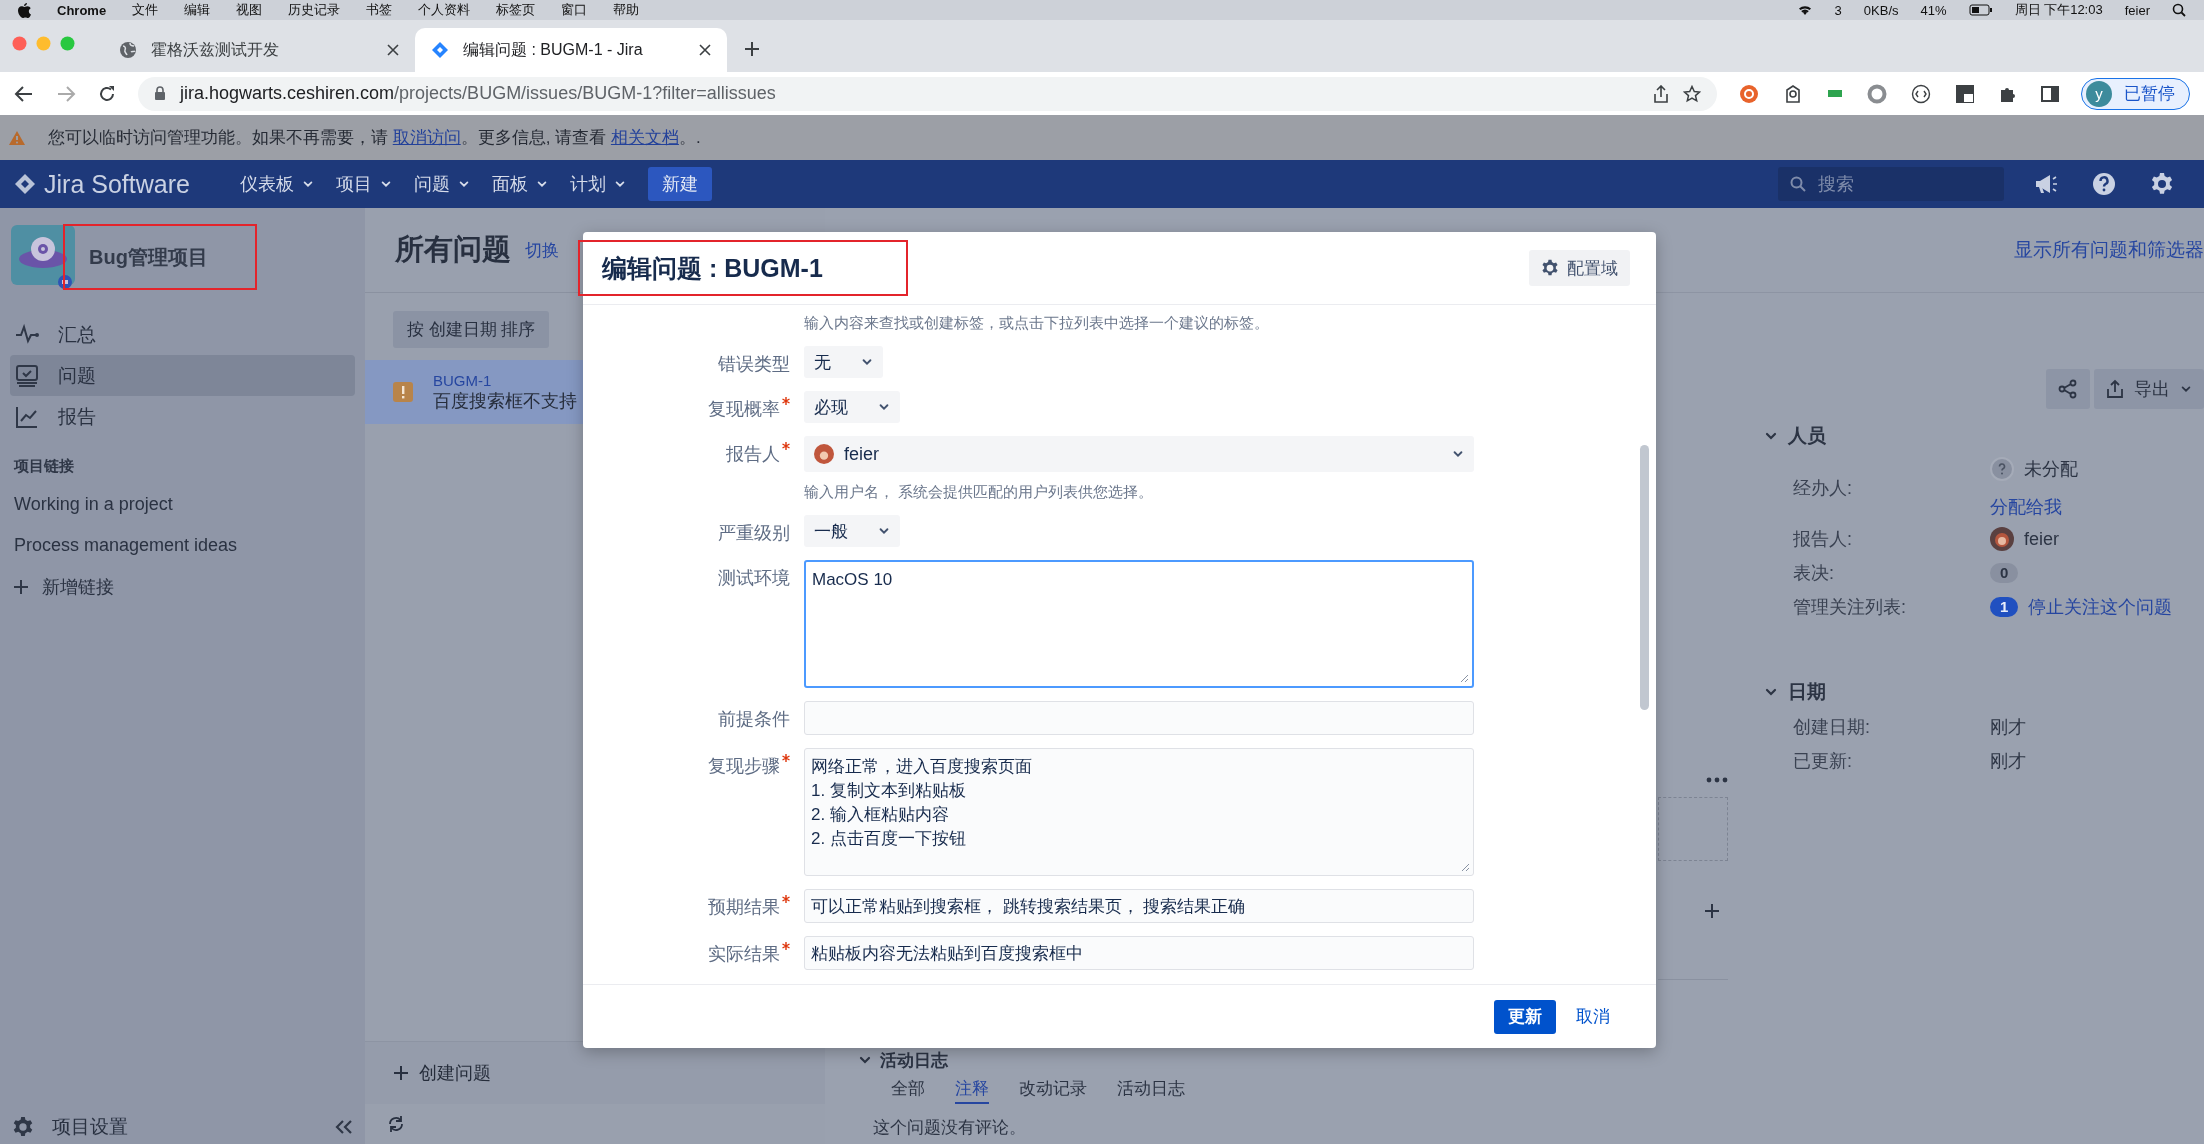 The height and width of the screenshot is (1144, 2204). I want to click on dialog-title: 编辑问题 : BUGM-1, so click(712, 268).